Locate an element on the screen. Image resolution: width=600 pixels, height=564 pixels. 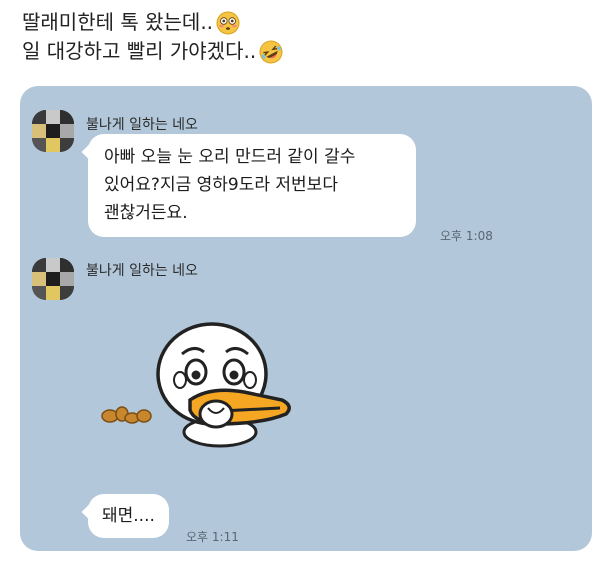
post-caption: 딸래미한테 톡 왔는데.. 일 대강하고 빨리 가야겠다.. is located at coordinates (152, 37).